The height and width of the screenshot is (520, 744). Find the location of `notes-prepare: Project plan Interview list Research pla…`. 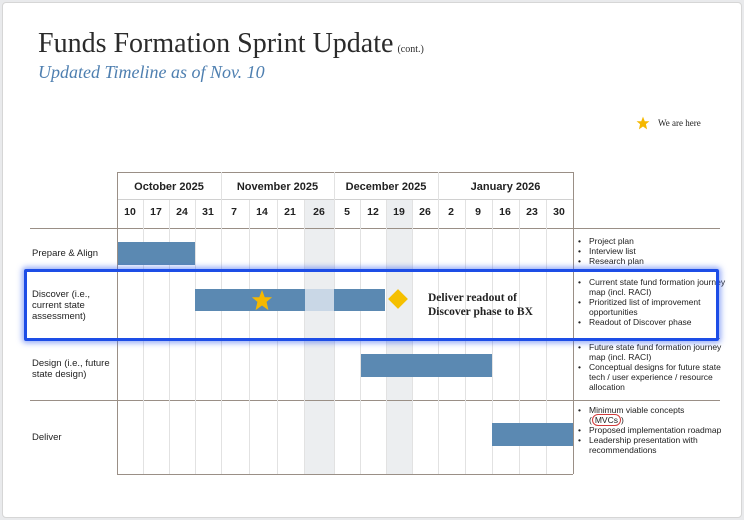

notes-prepare: Project plan Interview list Research pla… is located at coordinates (653, 251).